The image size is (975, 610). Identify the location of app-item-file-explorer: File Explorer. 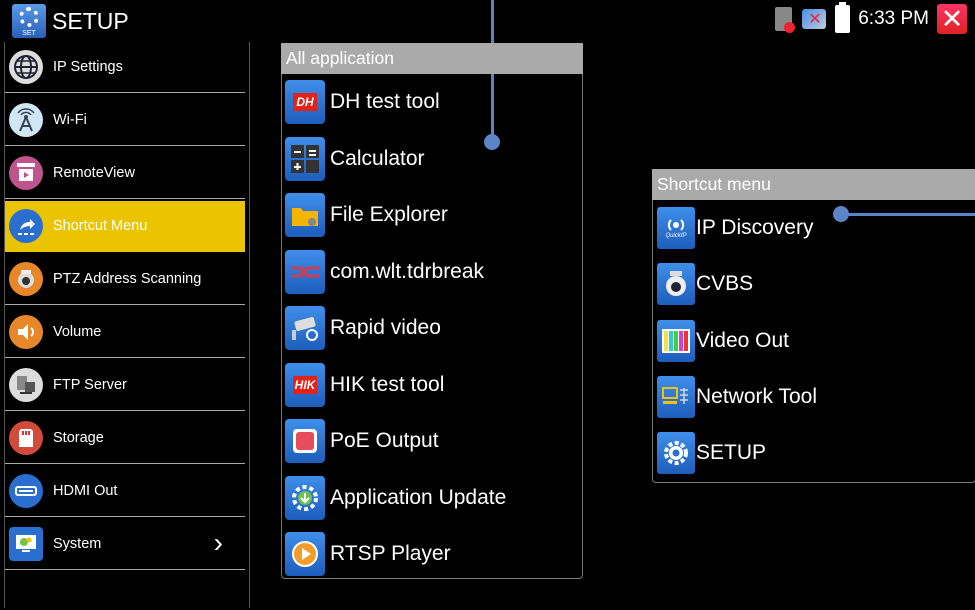
(432, 215).